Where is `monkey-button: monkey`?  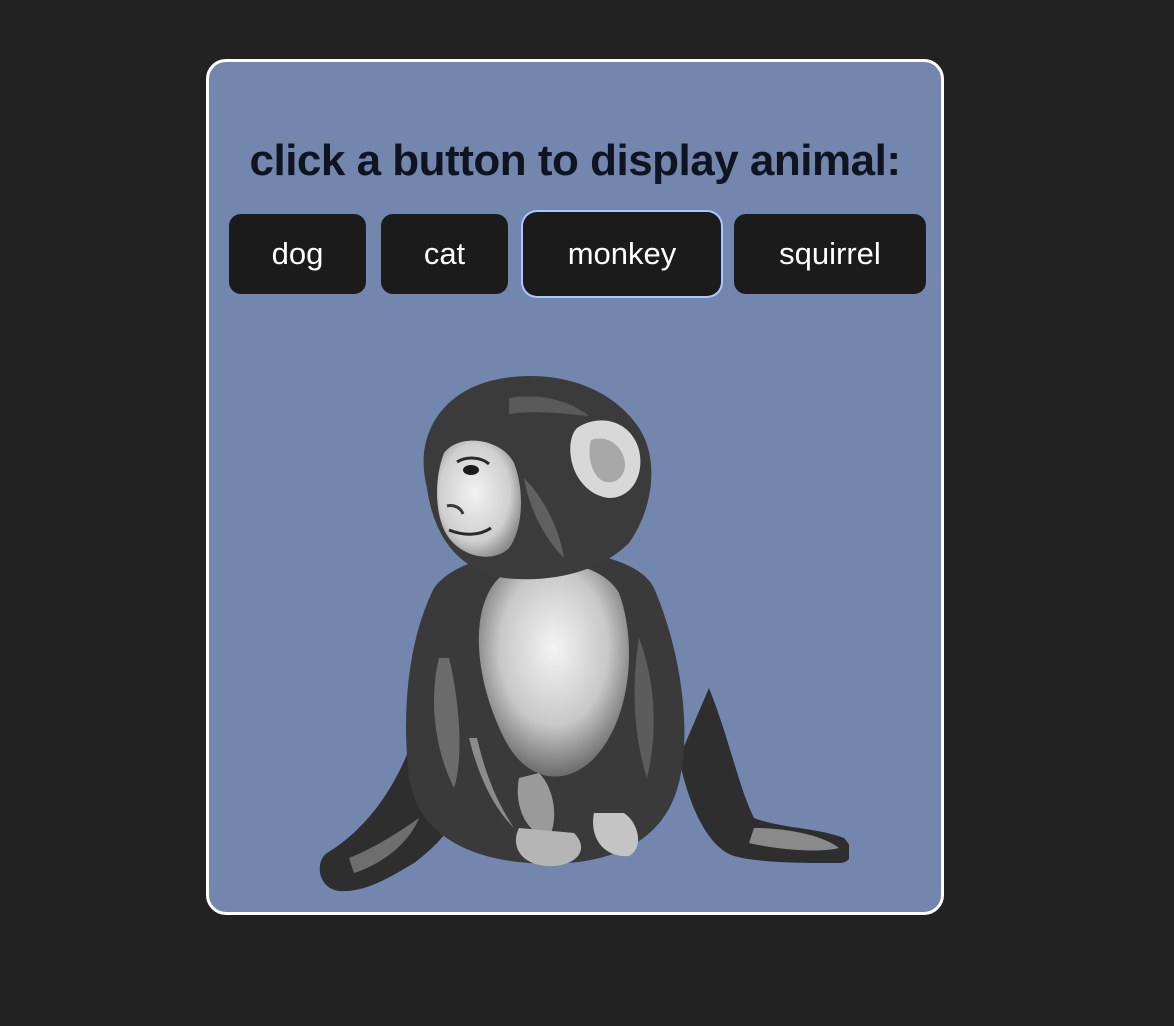 monkey-button: monkey is located at coordinates (622, 254).